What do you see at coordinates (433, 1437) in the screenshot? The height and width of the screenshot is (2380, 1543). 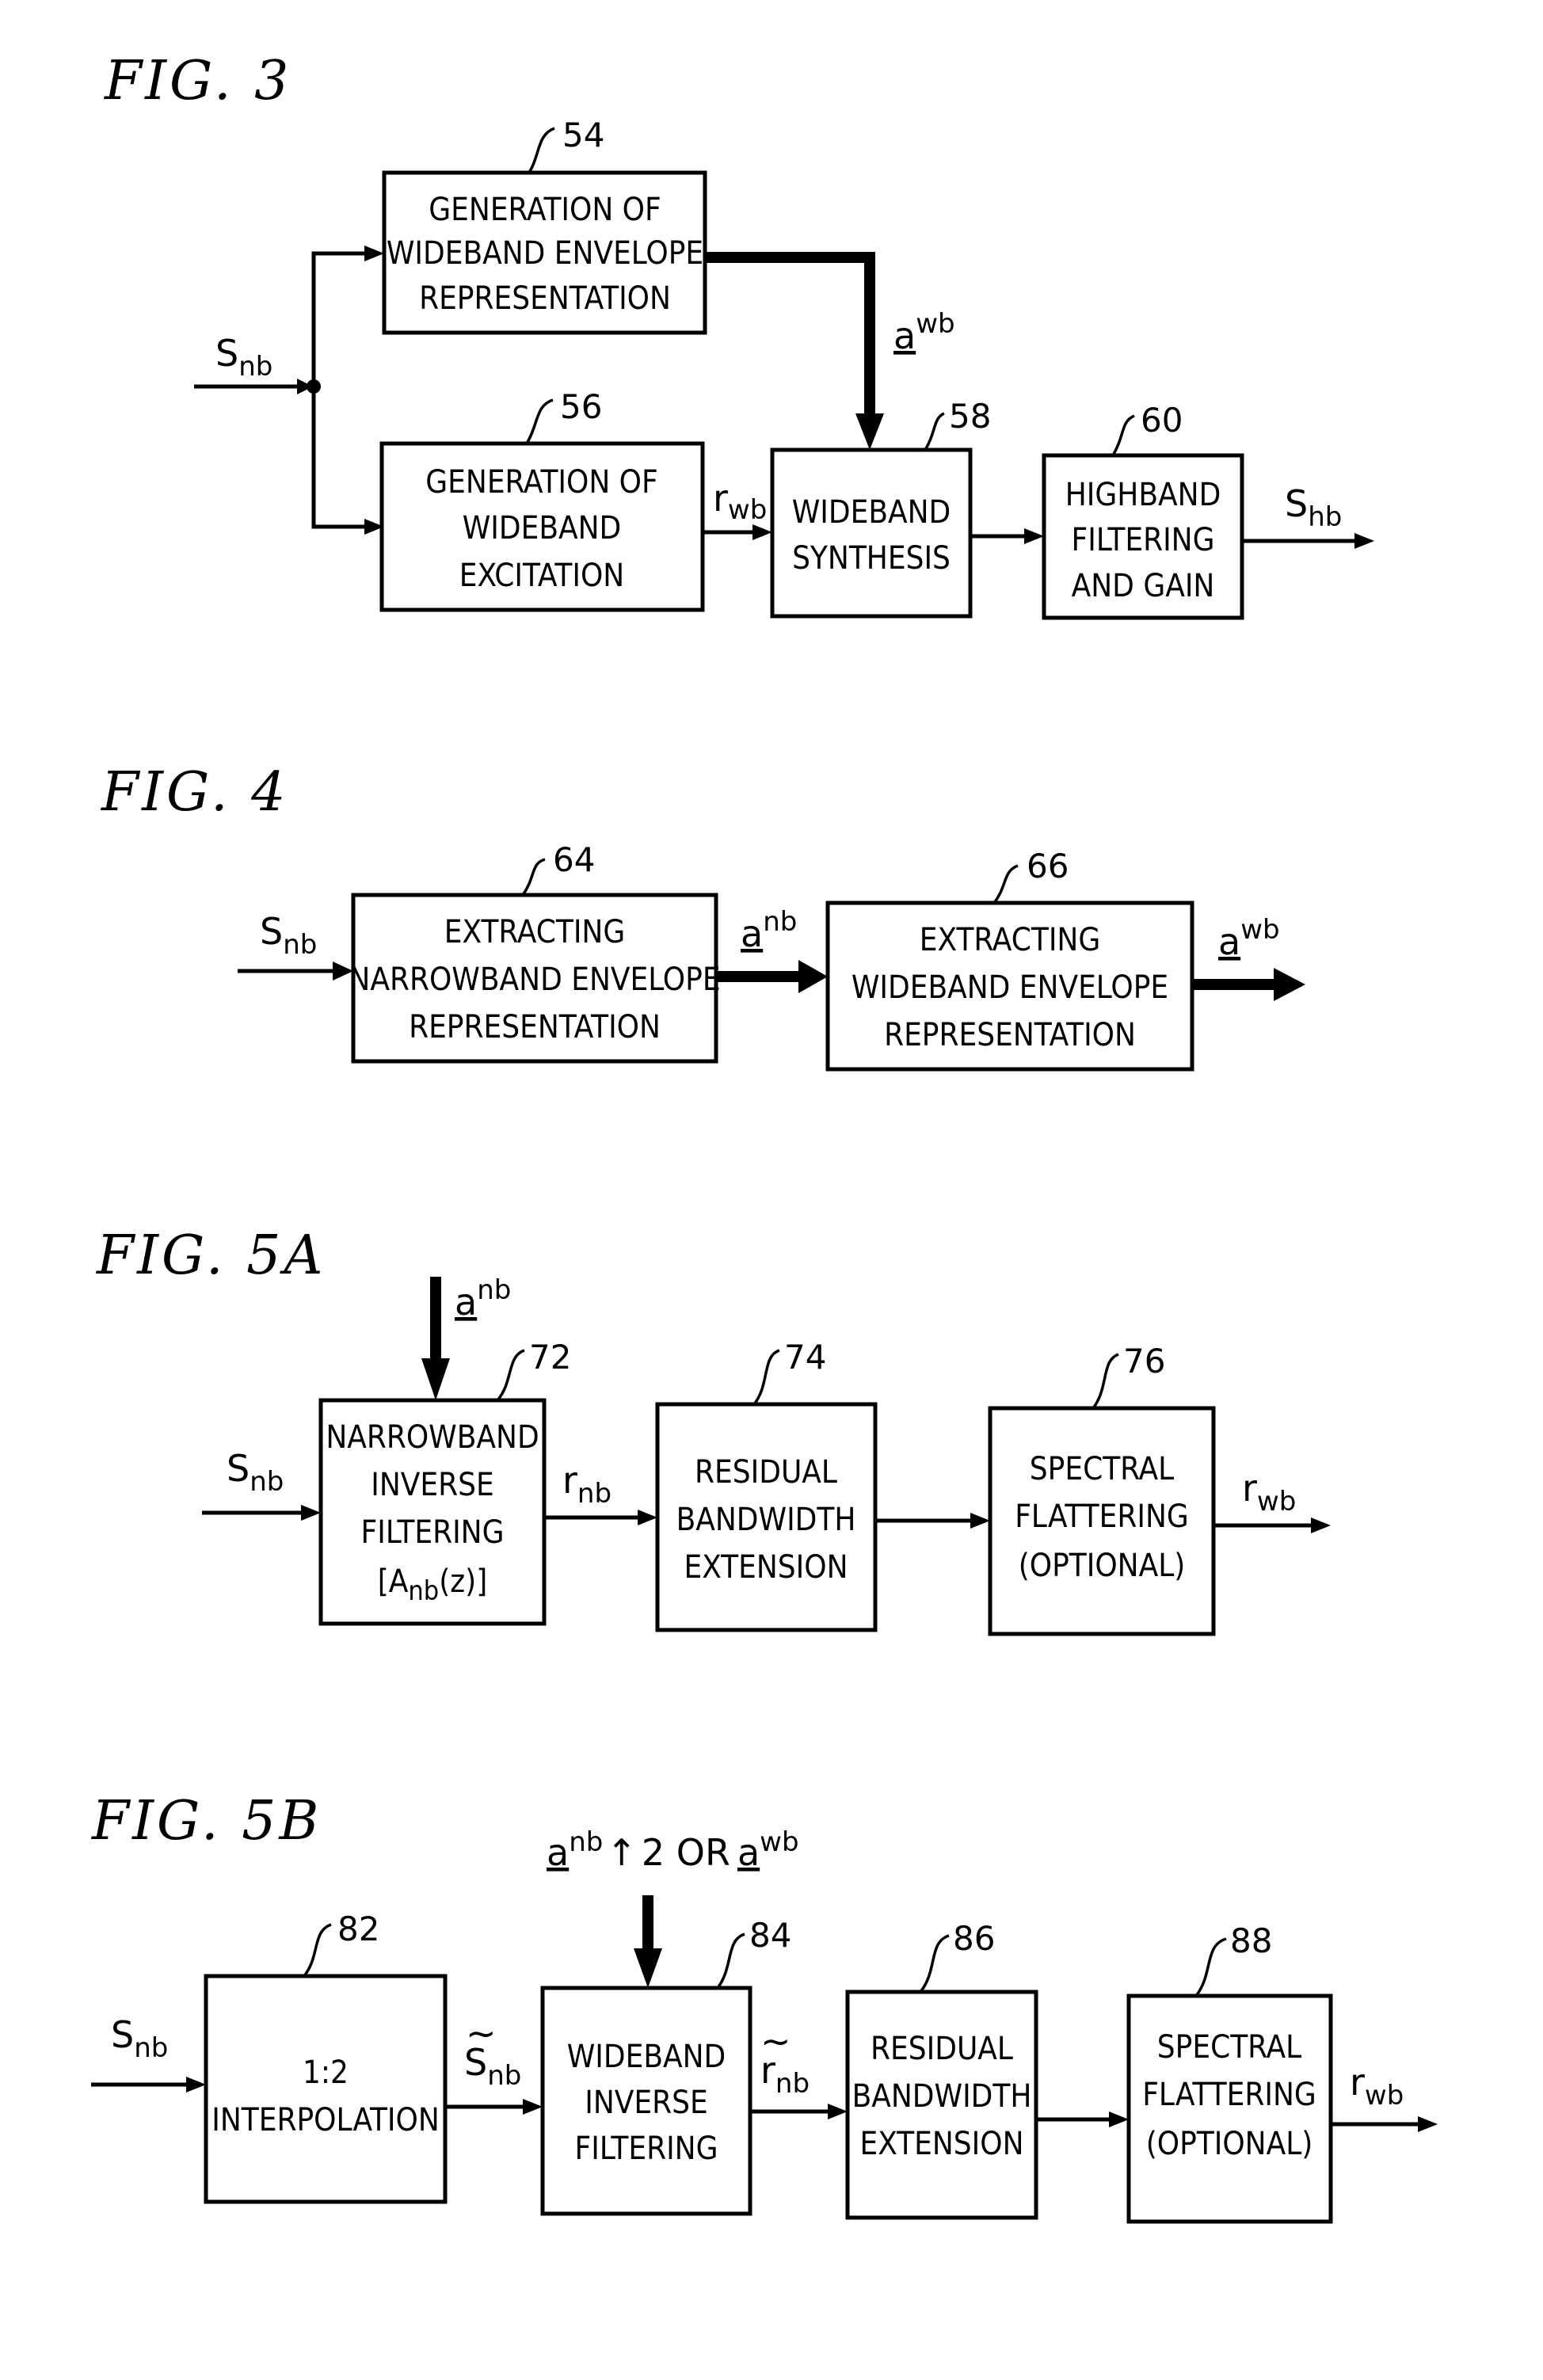 I see `block-text: NARROWBAND` at bounding box center [433, 1437].